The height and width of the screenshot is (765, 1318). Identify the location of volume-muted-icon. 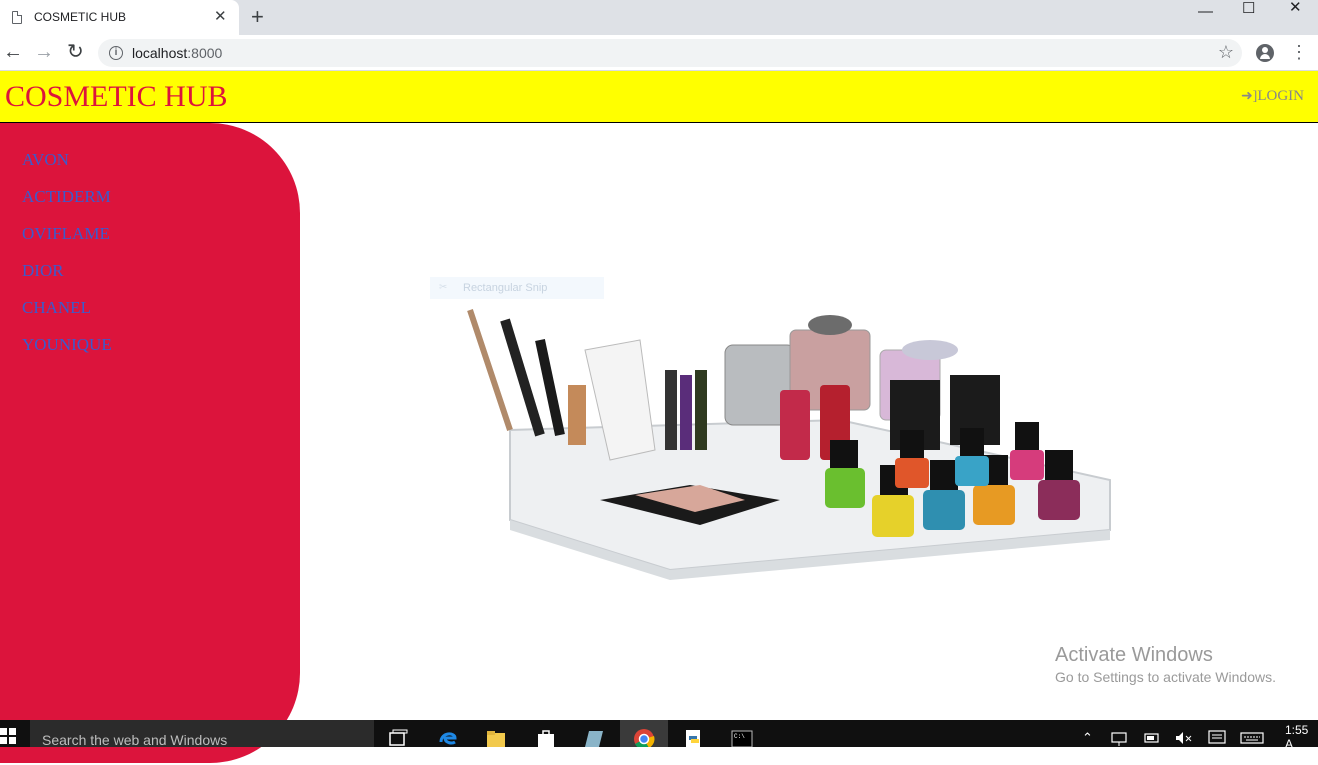
(1183, 737).